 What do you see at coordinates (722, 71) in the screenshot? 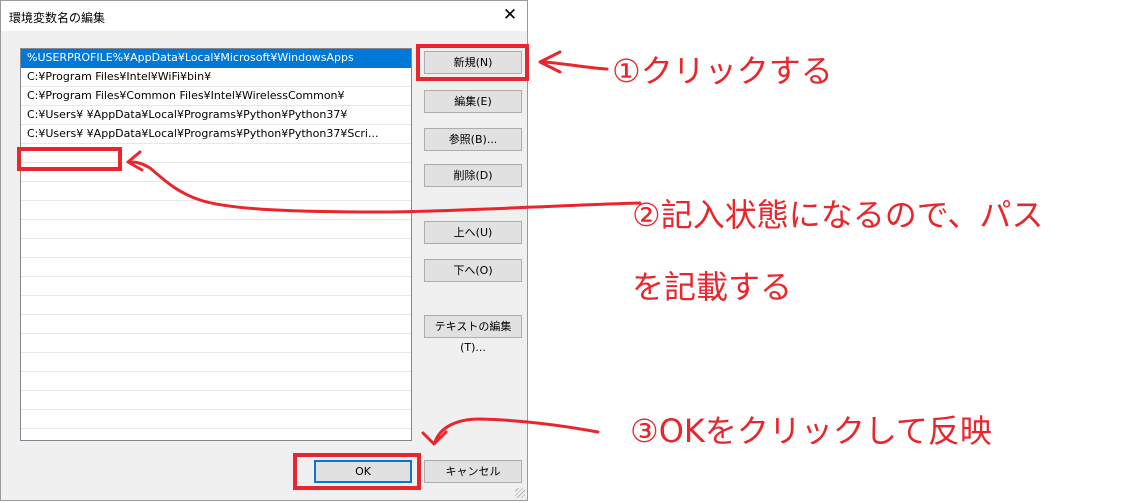
I see `annotation-step1: ①クリックする` at bounding box center [722, 71].